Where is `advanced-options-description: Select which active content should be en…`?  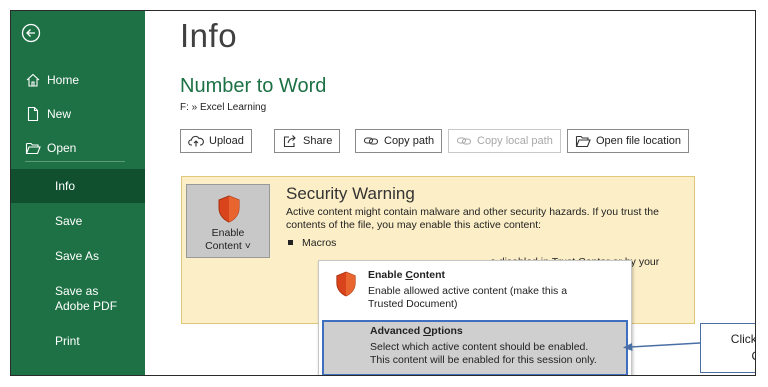
advanced-options-description: Select which active content should be en… is located at coordinates (483, 353).